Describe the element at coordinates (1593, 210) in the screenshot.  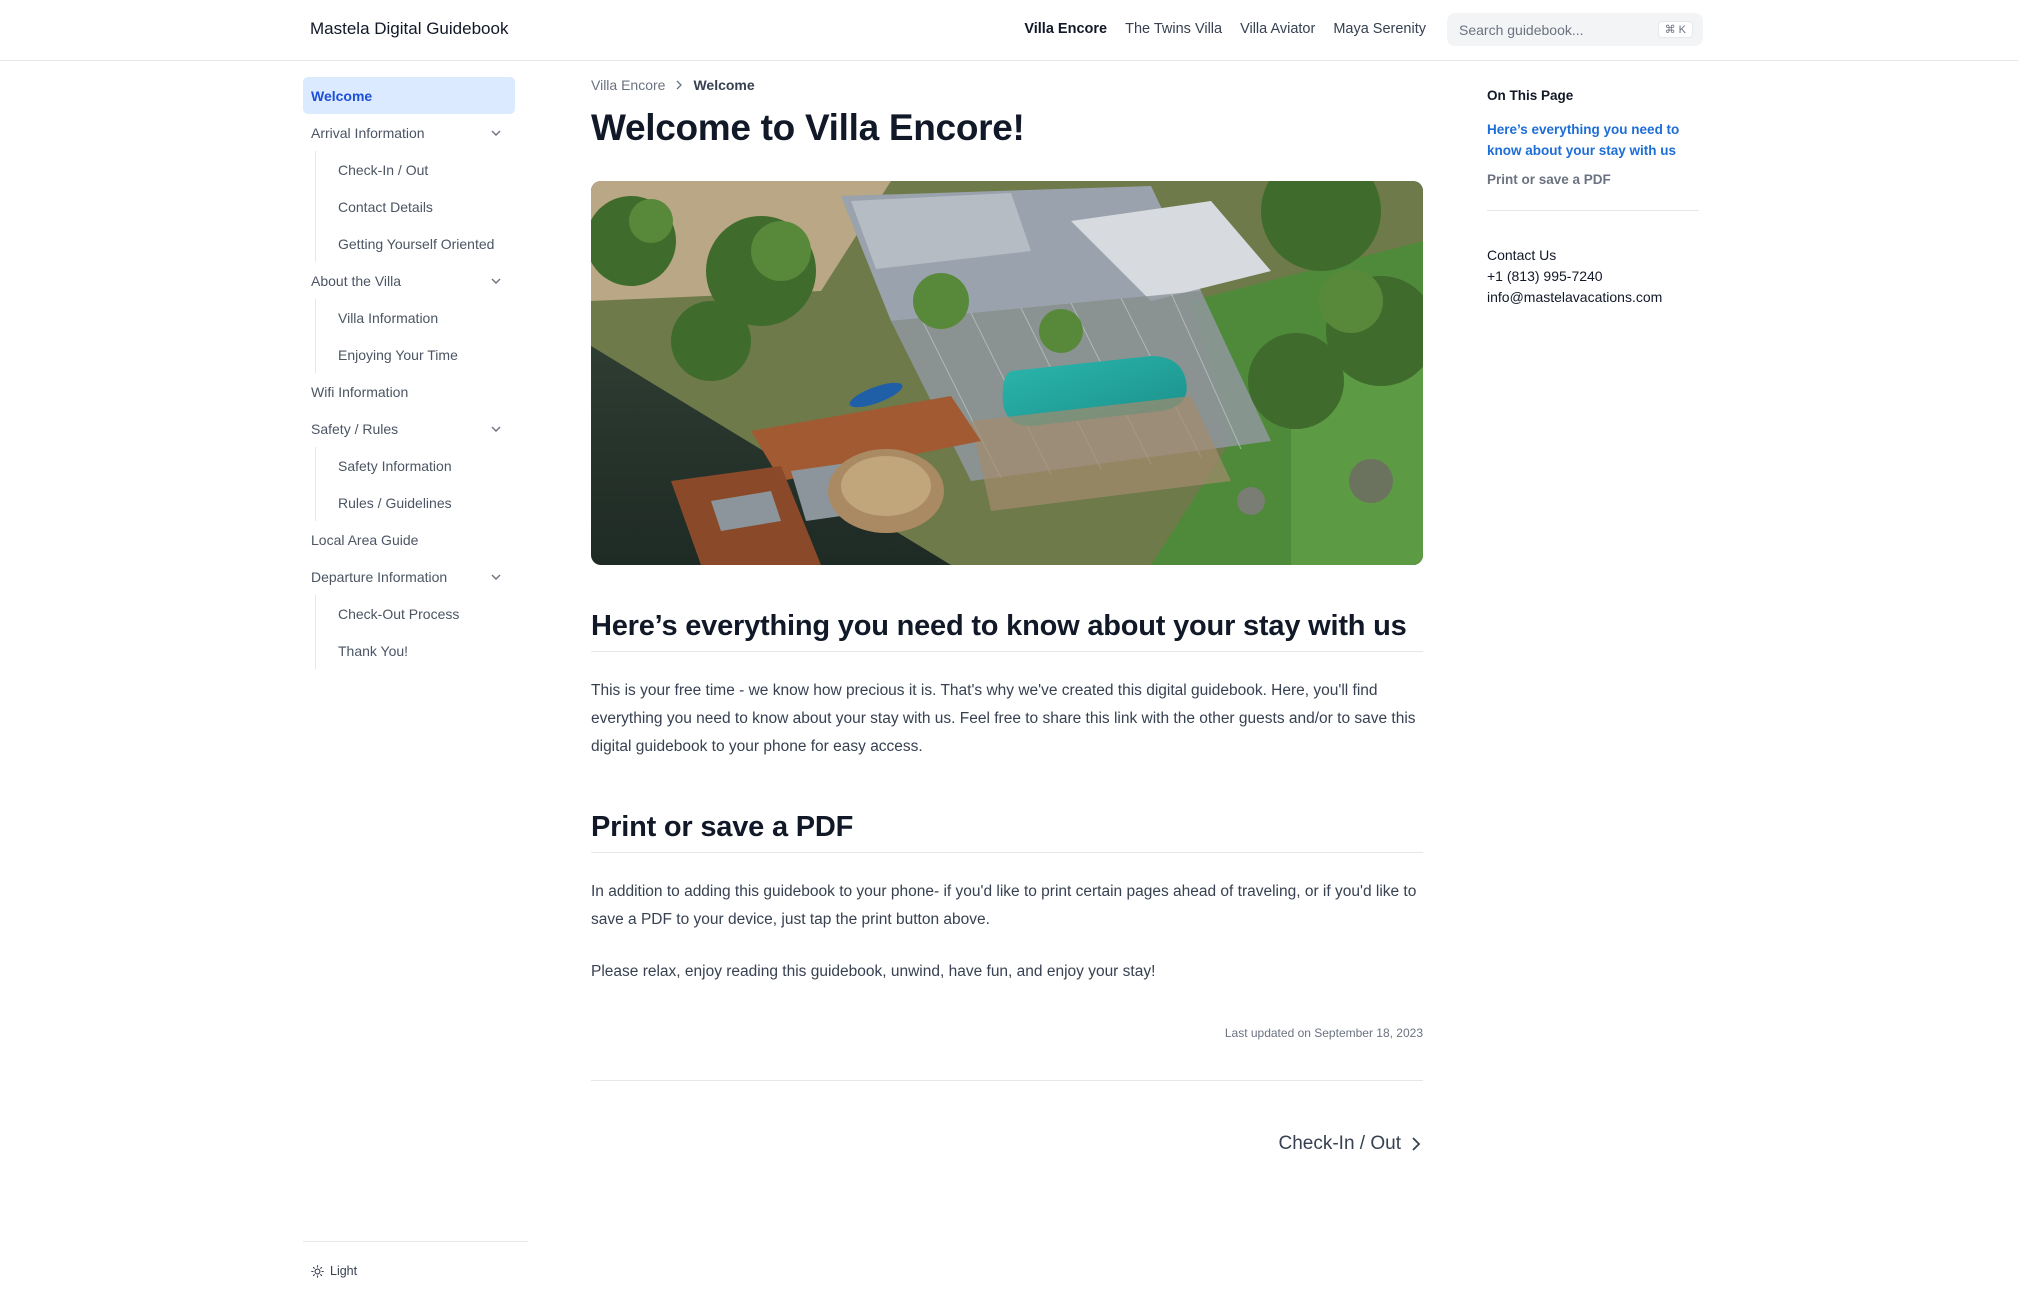
I see `toc-divider` at that location.